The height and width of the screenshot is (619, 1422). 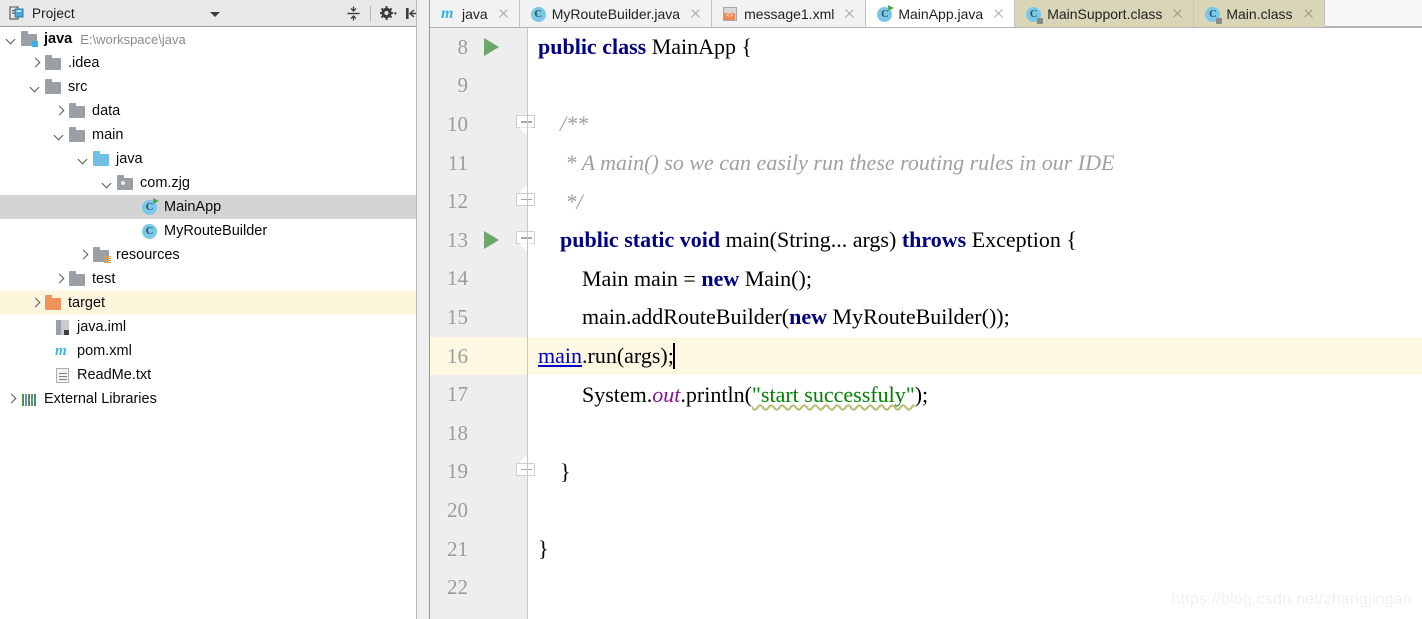 I want to click on project-panel-icon, so click(x=17, y=13).